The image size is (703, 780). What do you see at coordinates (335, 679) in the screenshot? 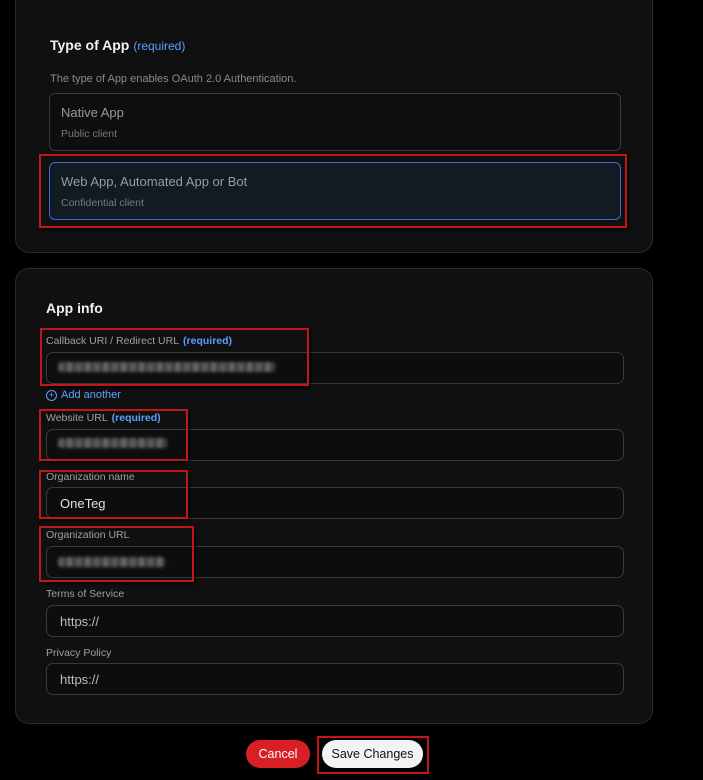
I see `privacy-url-input` at bounding box center [335, 679].